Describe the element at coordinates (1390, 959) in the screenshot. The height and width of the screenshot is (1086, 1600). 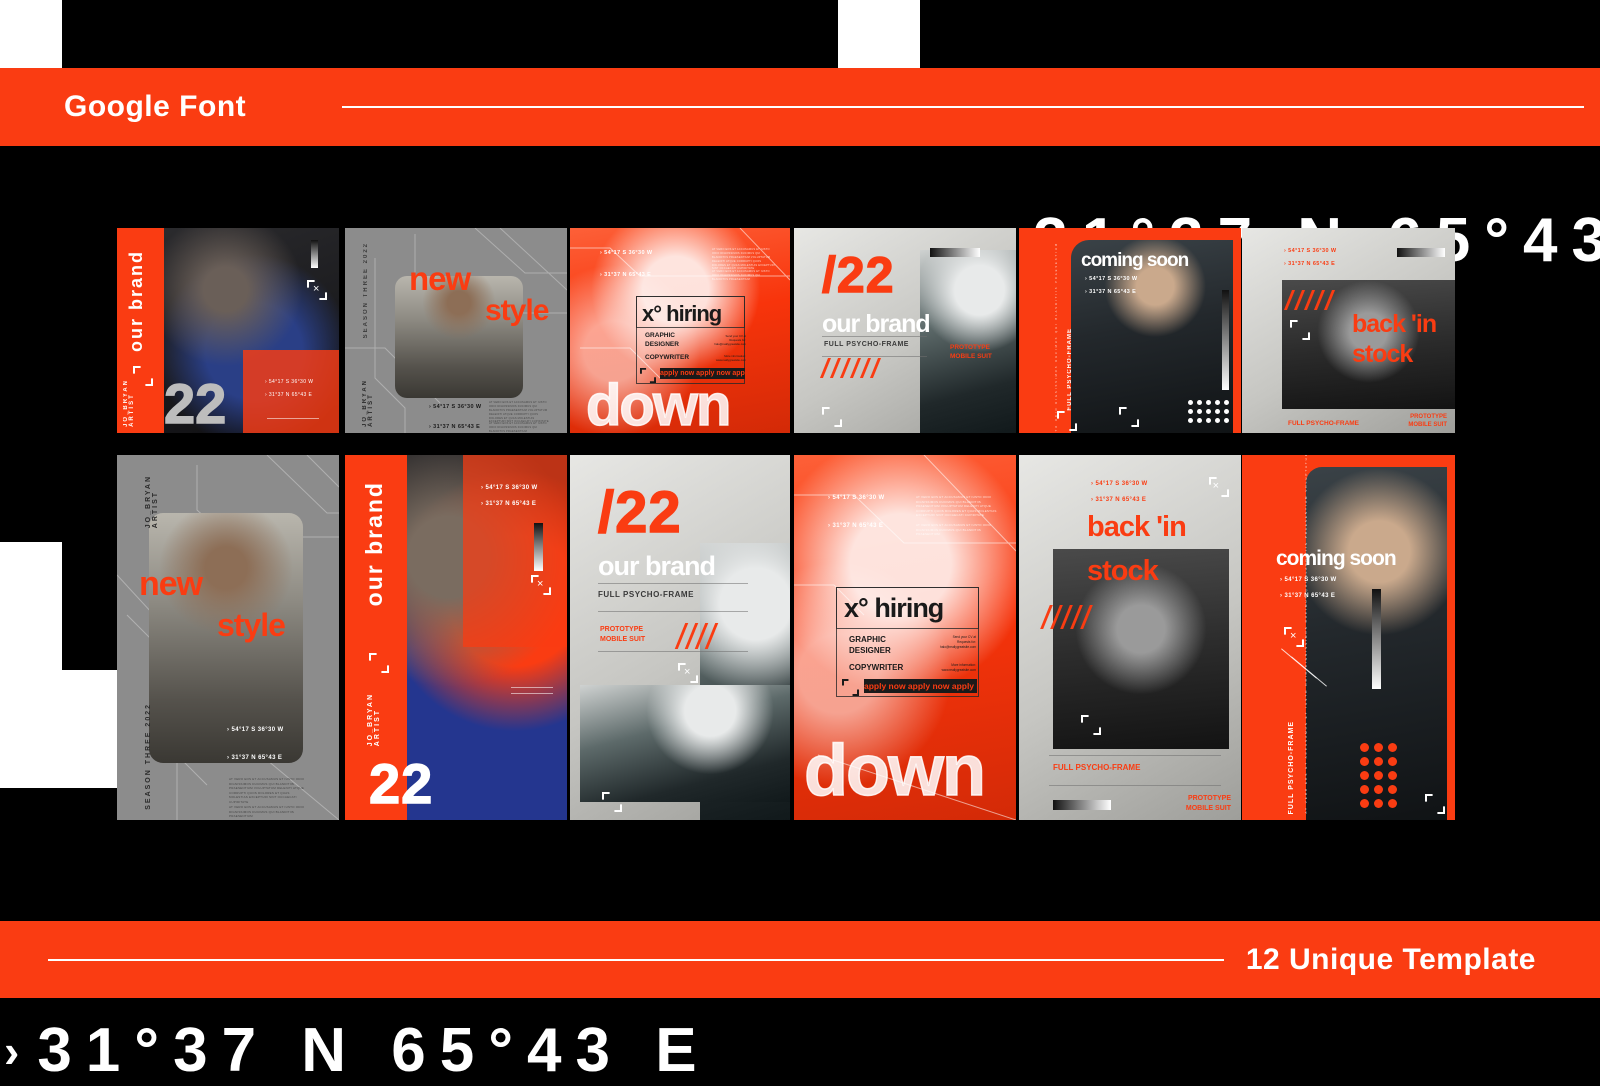
I see `footer-title: 12 Unique Template` at that location.